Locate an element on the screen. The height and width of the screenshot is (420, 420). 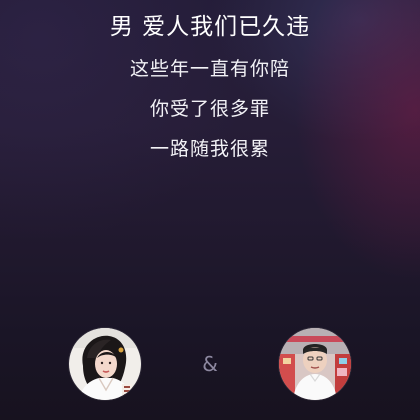
lyric-line: 你受了很多罪 is located at coordinates (209, 109).